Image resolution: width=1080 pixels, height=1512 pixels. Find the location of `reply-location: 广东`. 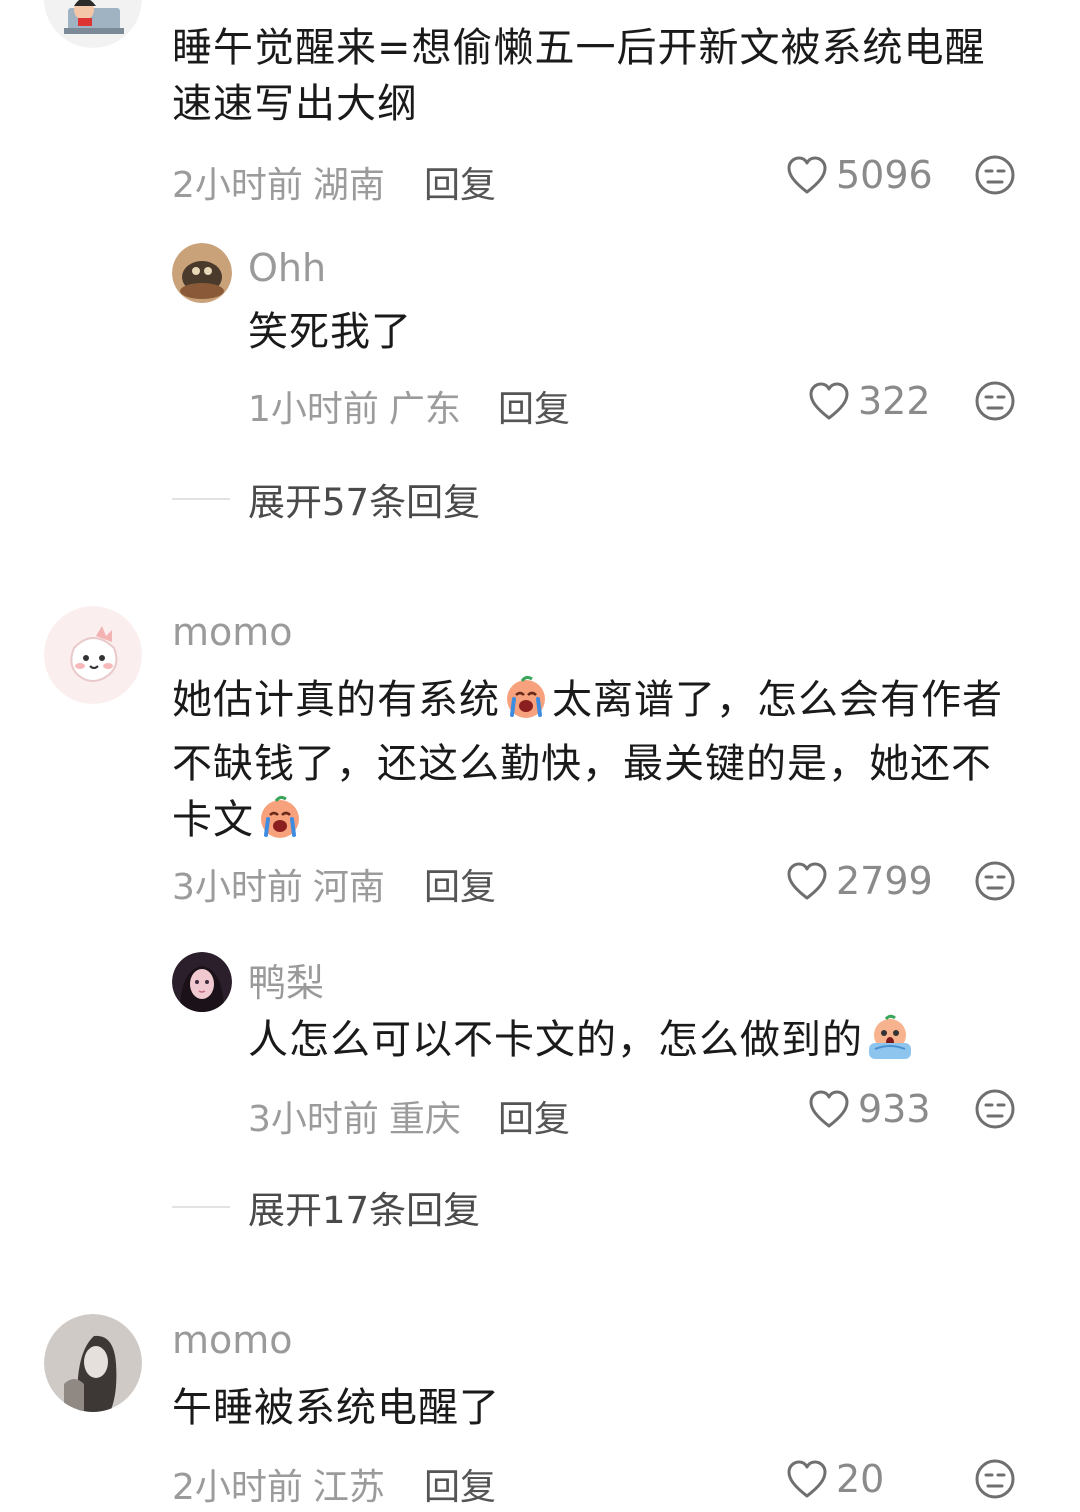

reply-location: 广东 is located at coordinates (424, 409).